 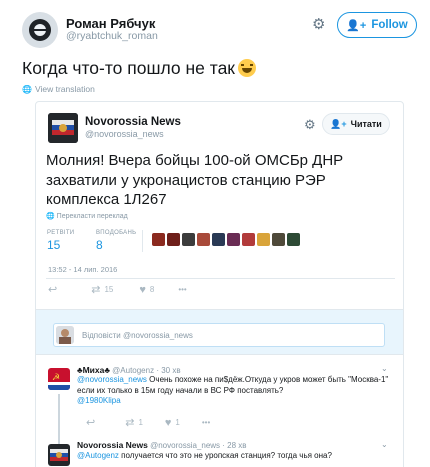 What do you see at coordinates (40, 30) in the screenshot?
I see `author-avatar` at bounding box center [40, 30].